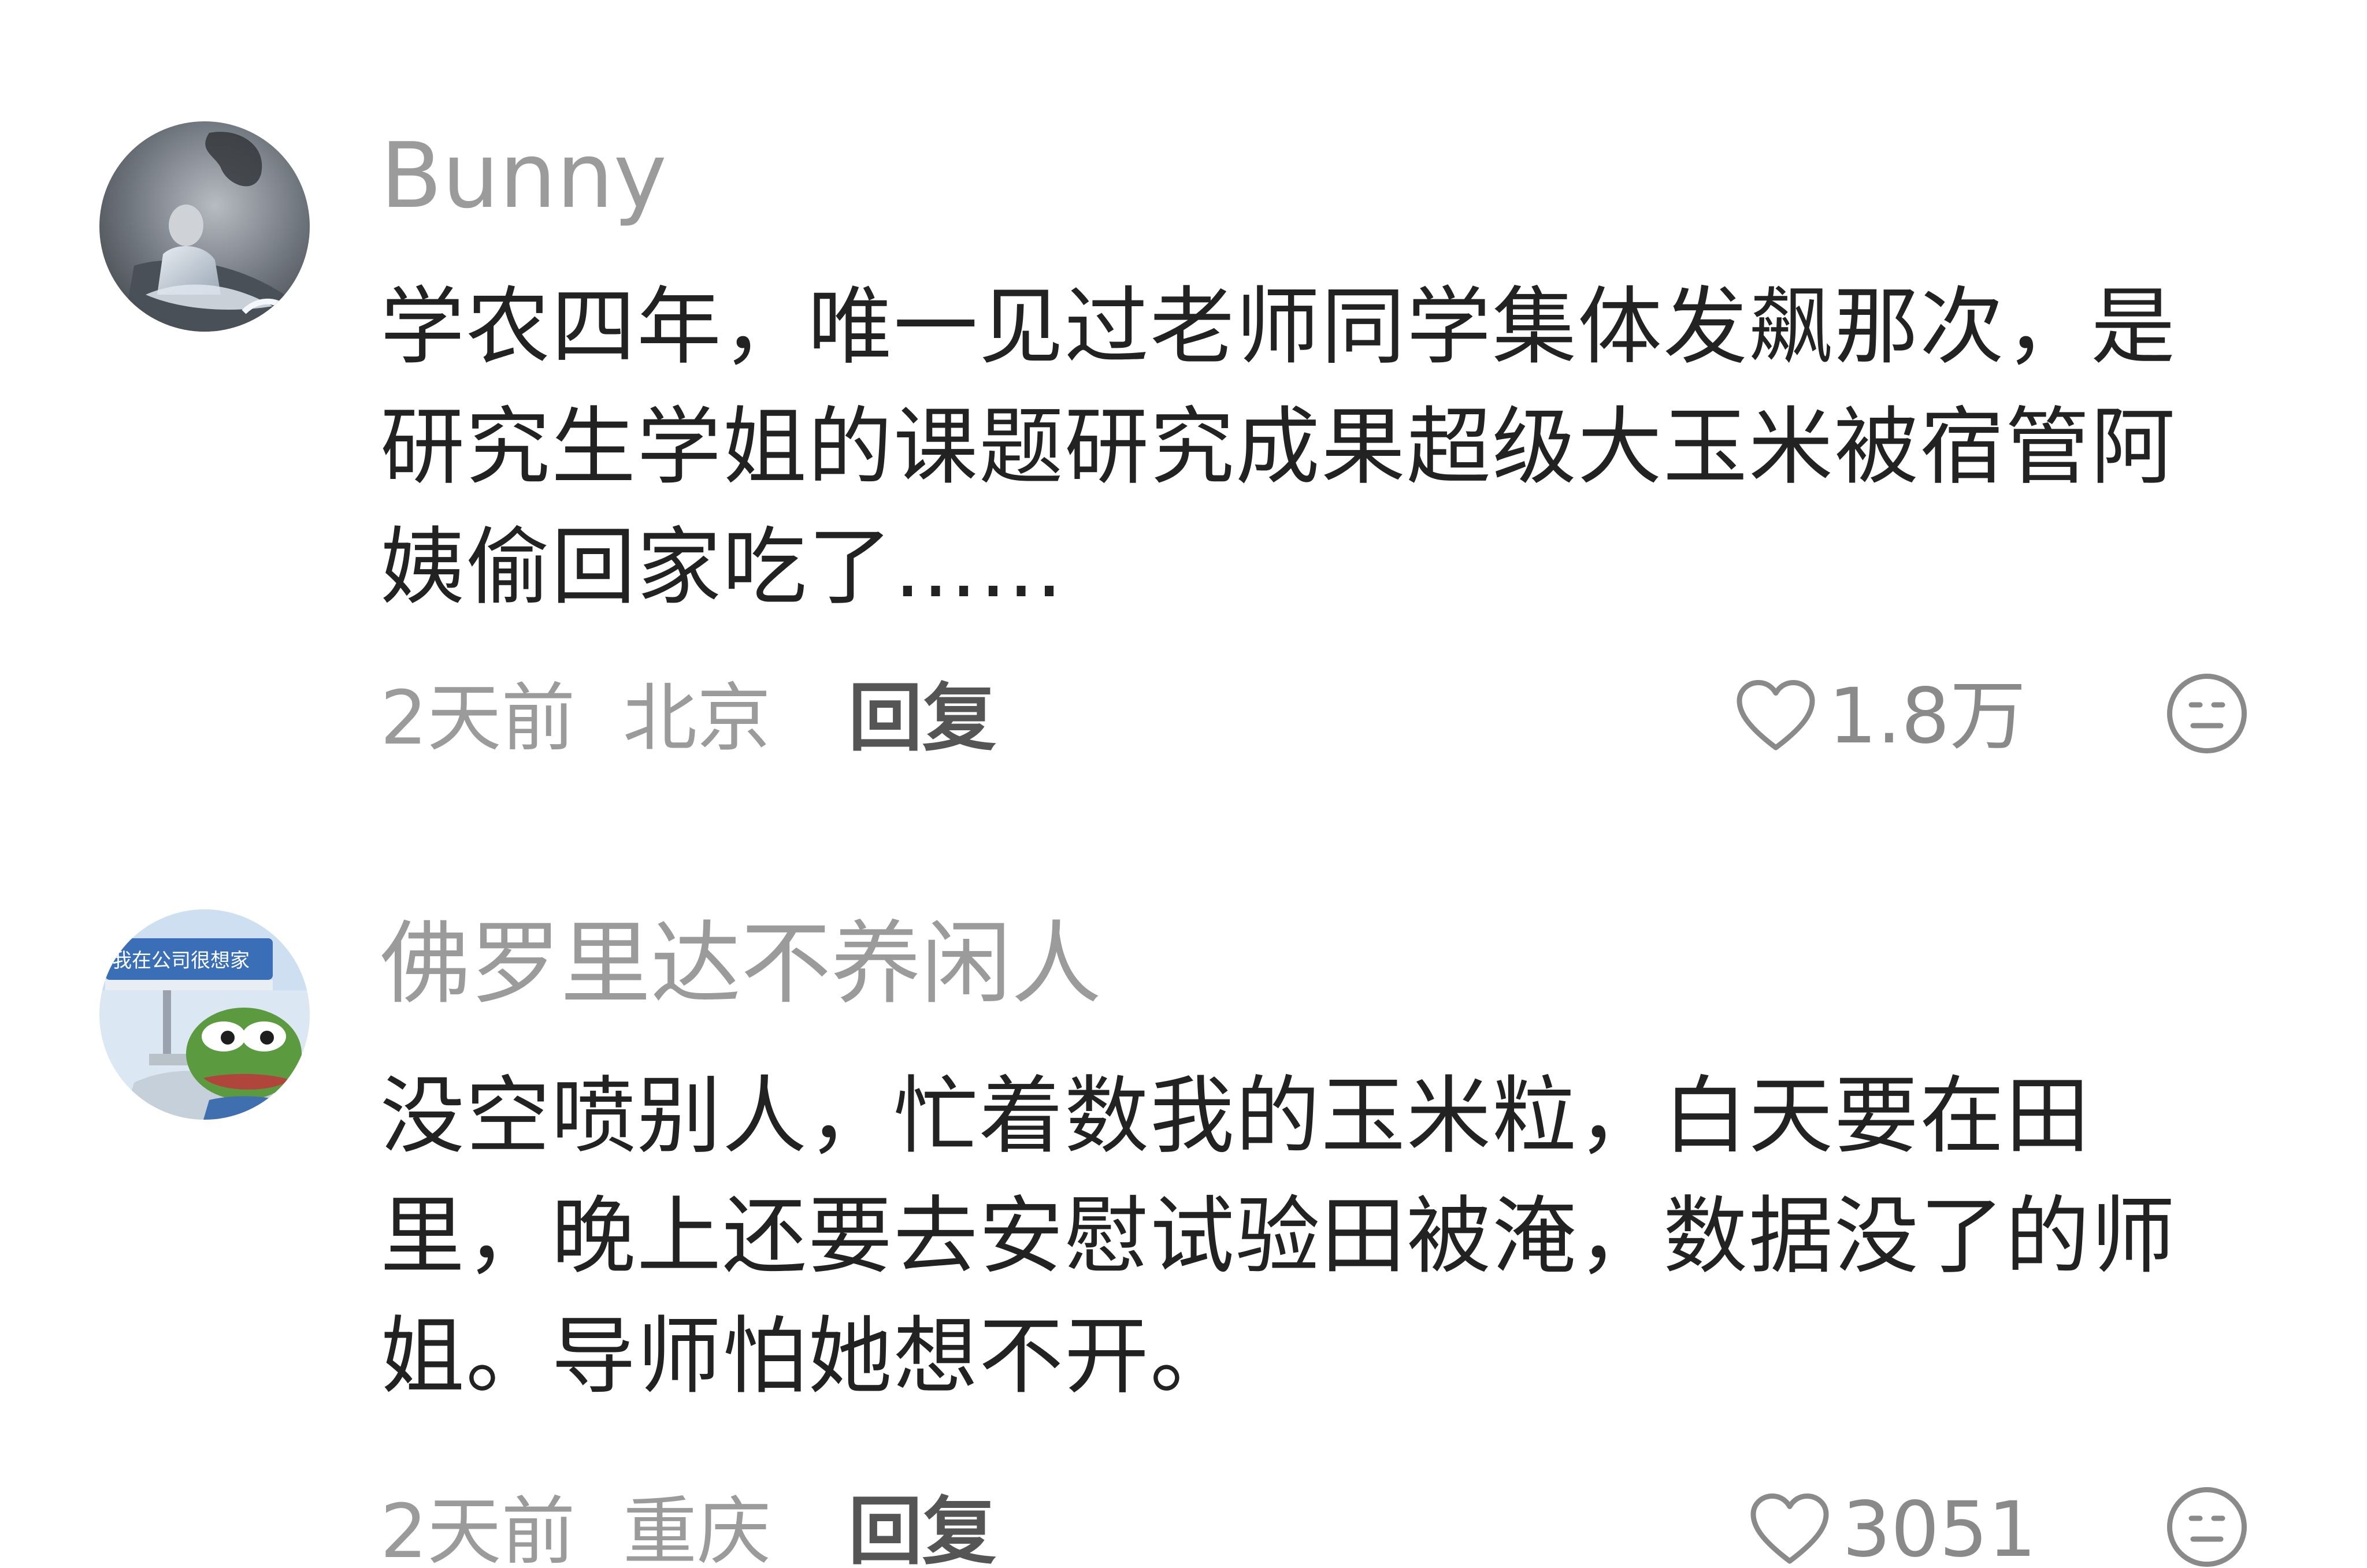  I want to click on user-avatar, so click(204, 226).